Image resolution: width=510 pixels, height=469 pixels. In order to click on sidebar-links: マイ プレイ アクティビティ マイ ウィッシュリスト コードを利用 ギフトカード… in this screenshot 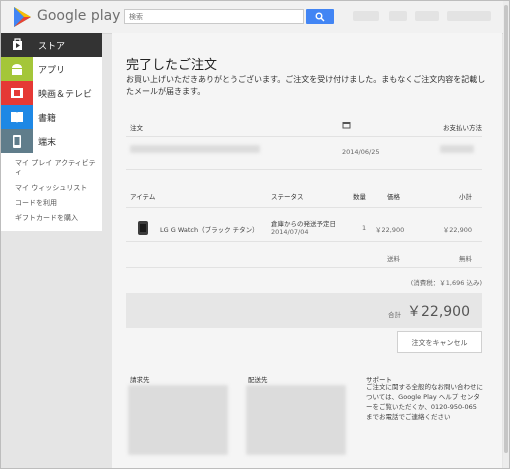, I will do `click(51, 192)`.